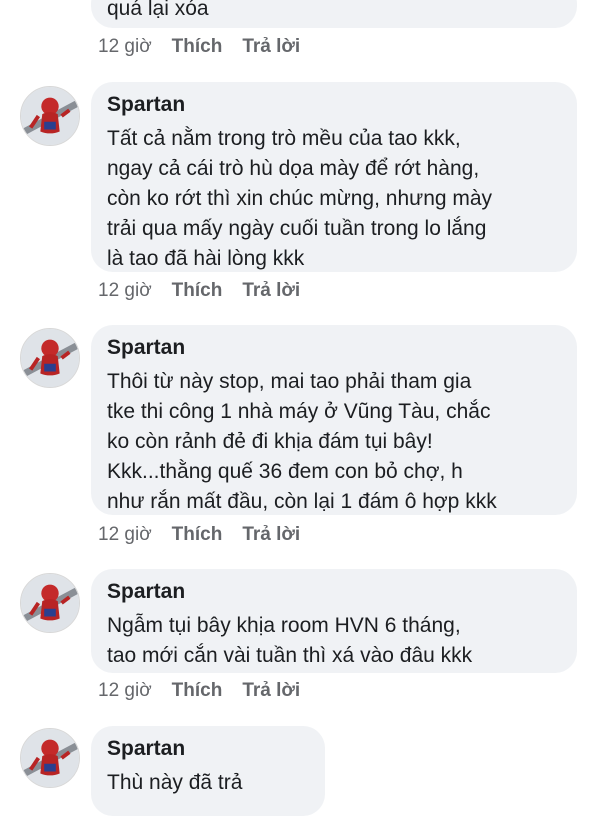 This screenshot has width=600, height=816. I want to click on comment-bubble: Spartan Thù này đã trả, so click(208, 771).